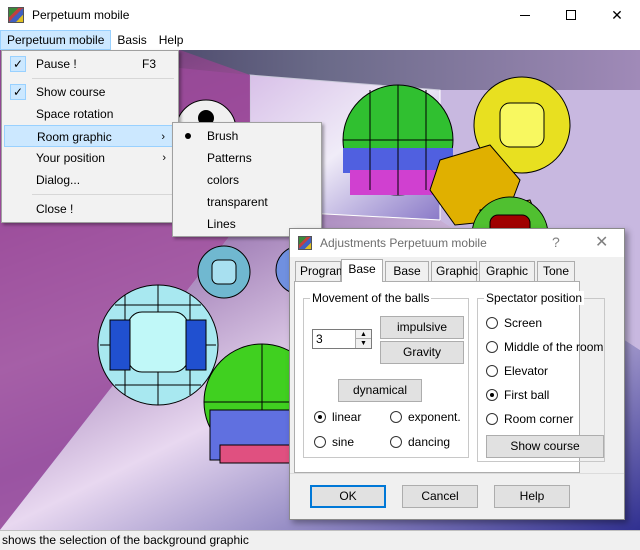 This screenshot has height=550, width=640. Describe the element at coordinates (457, 473) in the screenshot. I see `dialog-divider` at that location.